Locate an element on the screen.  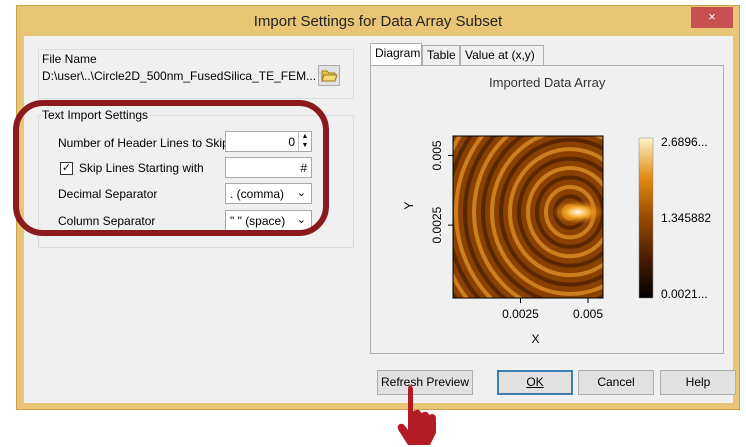
tab-value-at-xy: Value at (x,y) is located at coordinates (502, 55).